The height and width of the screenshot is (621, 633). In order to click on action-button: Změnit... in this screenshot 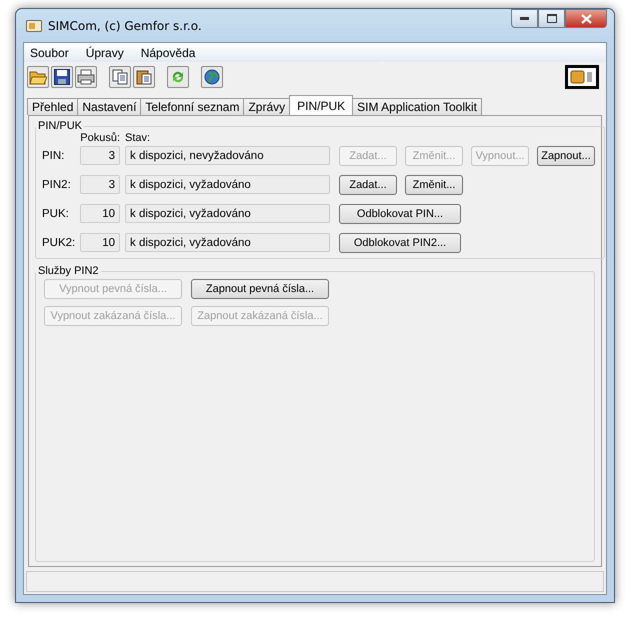, I will do `click(434, 184)`.